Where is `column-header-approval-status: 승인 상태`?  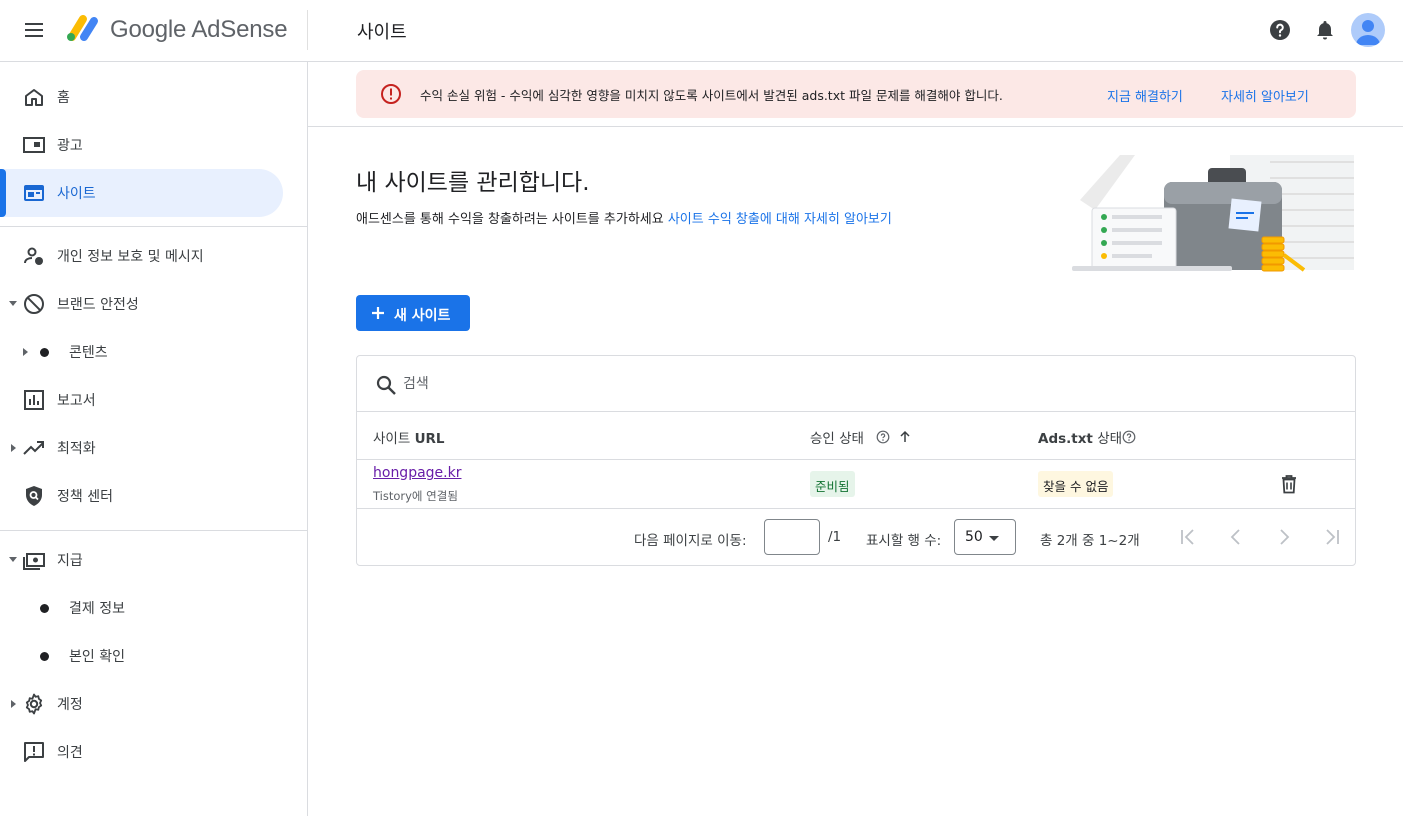
column-header-approval-status: 승인 상태 is located at coordinates (837, 437).